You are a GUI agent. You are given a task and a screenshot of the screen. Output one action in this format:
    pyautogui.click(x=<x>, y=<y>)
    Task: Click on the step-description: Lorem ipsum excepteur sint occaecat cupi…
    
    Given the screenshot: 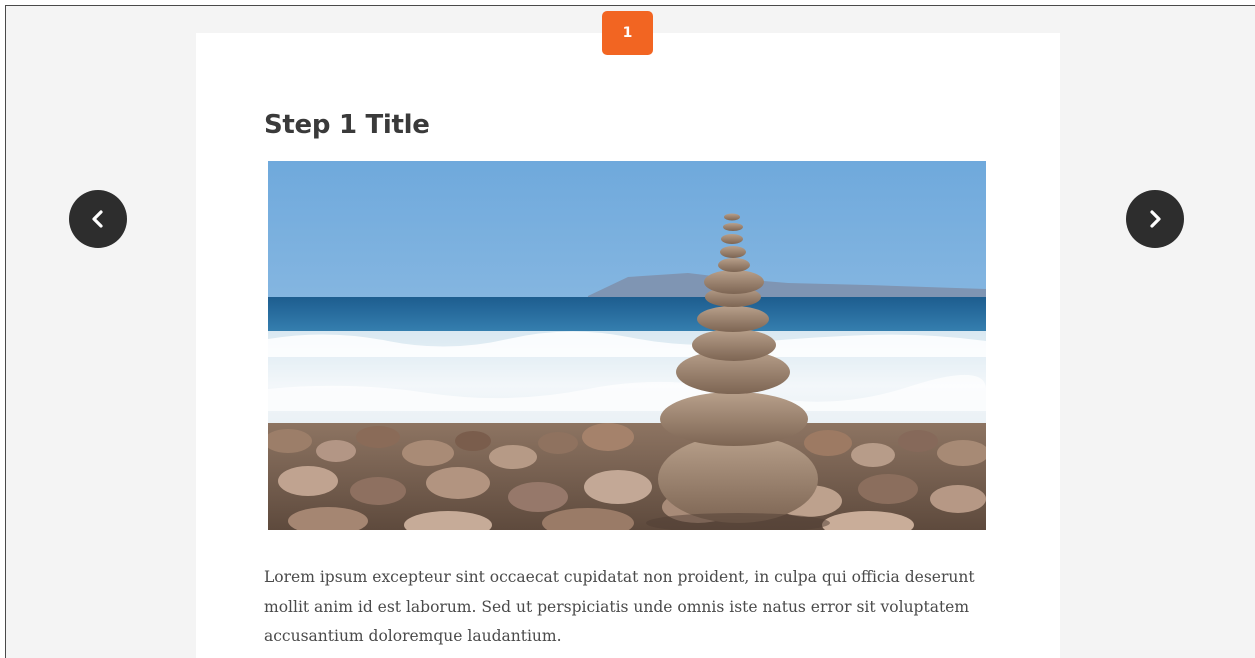 What is the action you would take?
    pyautogui.click(x=619, y=606)
    